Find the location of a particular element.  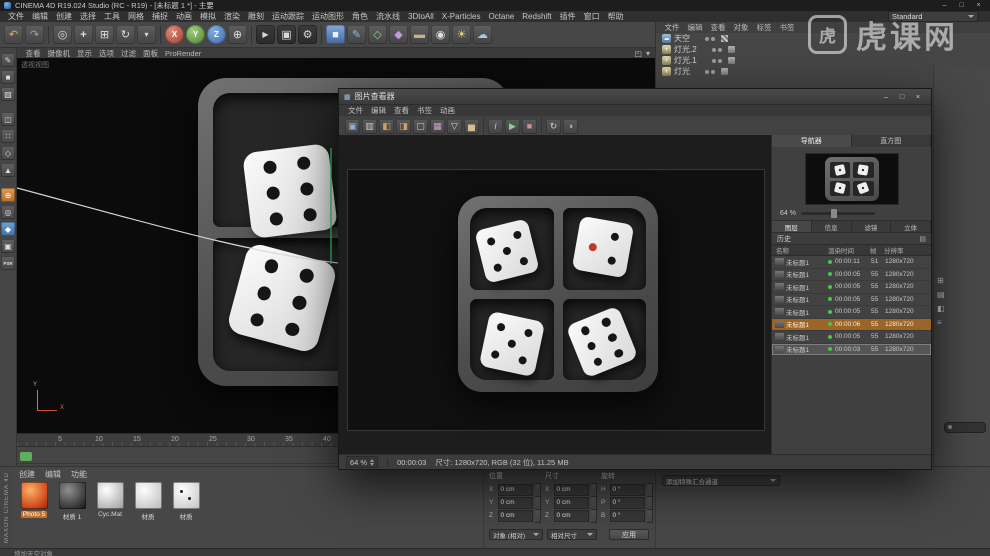

om-menu-file: 文件 is located at coordinates (672, 27).